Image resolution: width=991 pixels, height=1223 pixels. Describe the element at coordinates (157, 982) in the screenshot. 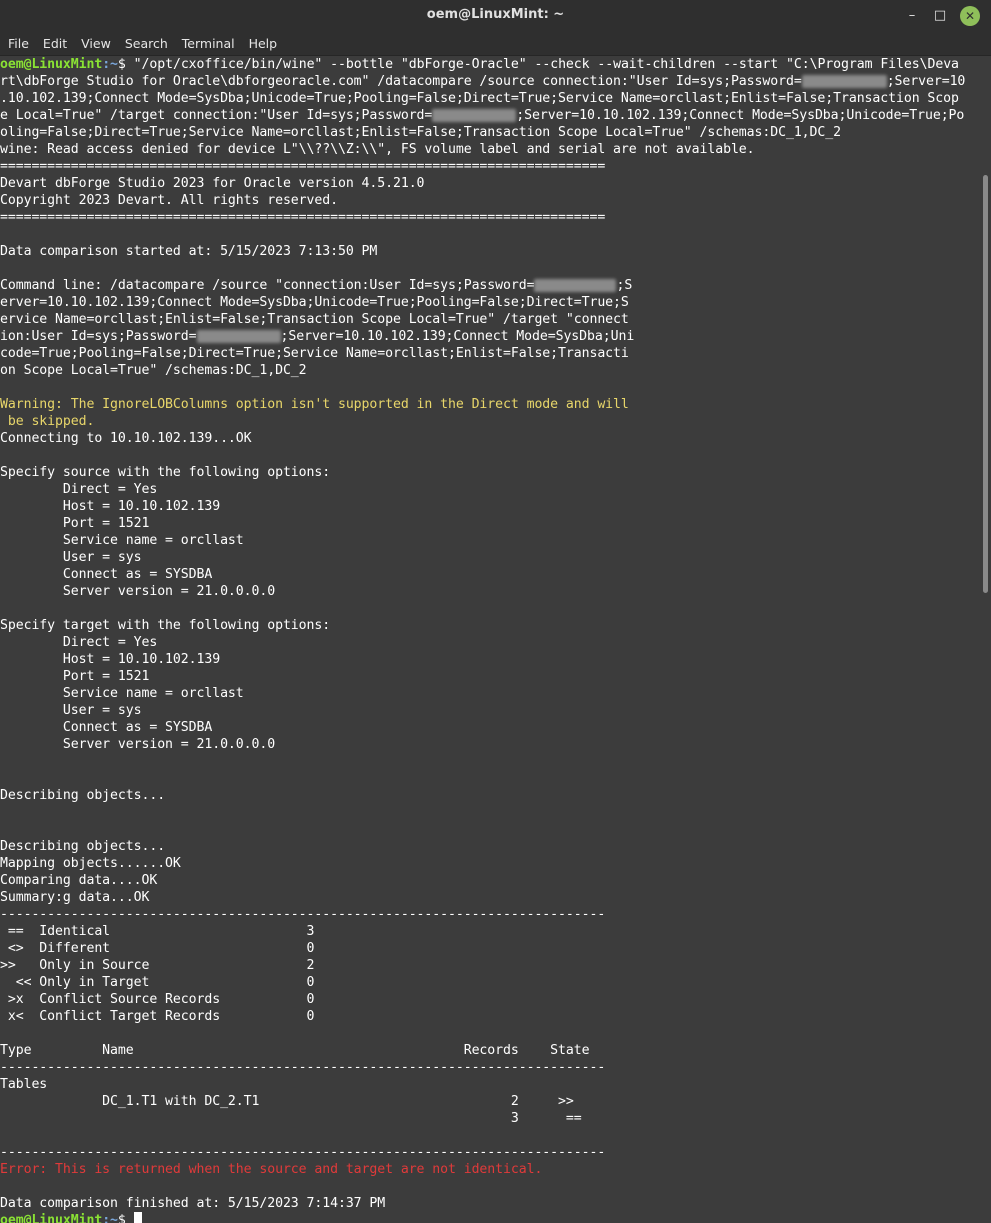

I see `summary-row: << Only in Target 0` at that location.